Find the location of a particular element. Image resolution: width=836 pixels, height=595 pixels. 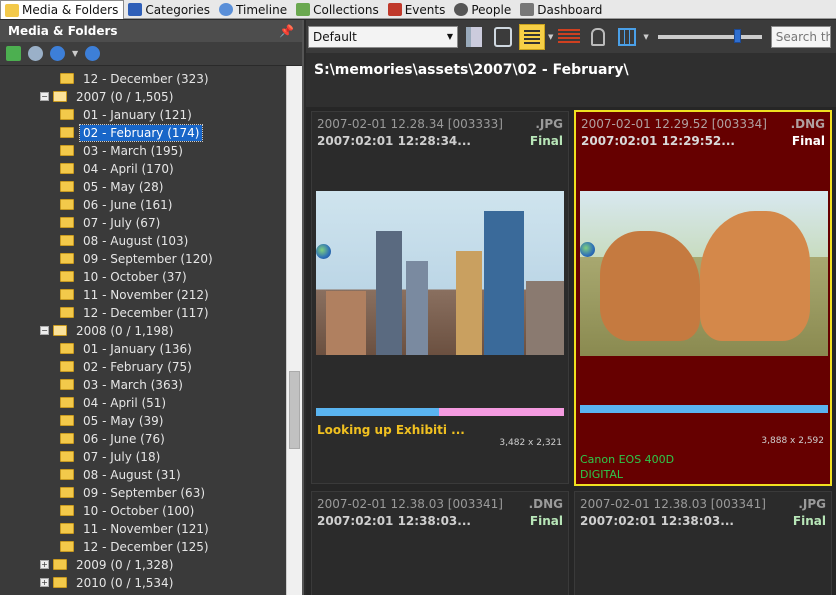

tree-node-label: 10 - October (37) is located at coordinates (135, 276).